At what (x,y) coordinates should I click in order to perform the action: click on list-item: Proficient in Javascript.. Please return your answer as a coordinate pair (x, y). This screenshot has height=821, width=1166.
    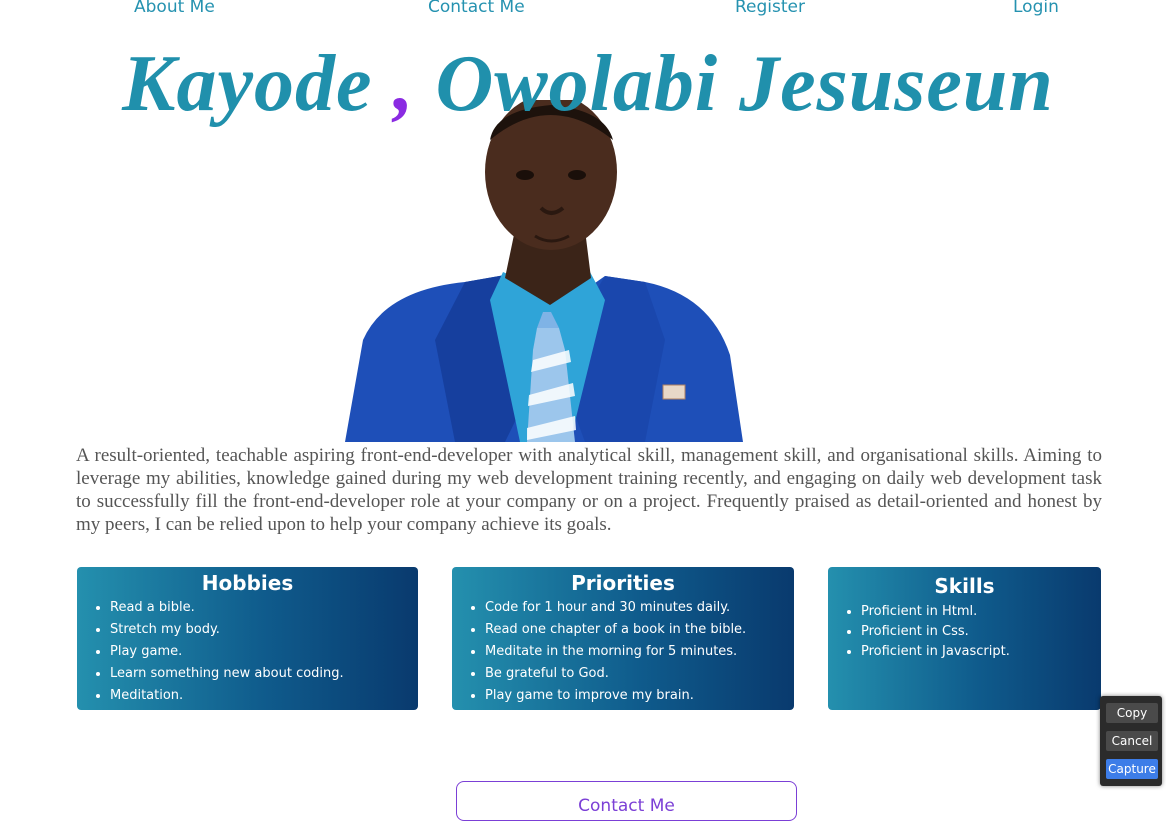
    Looking at the image, I should click on (981, 652).